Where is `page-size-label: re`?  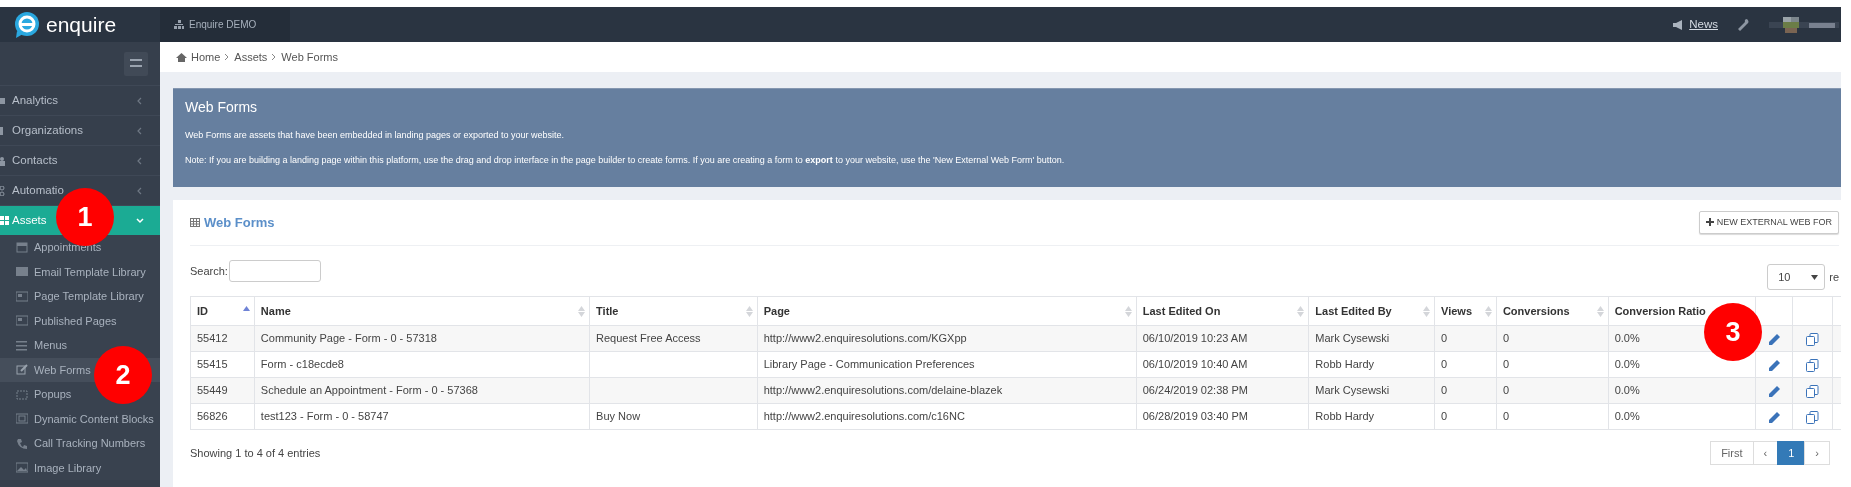
page-size-label: re is located at coordinates (1834, 277).